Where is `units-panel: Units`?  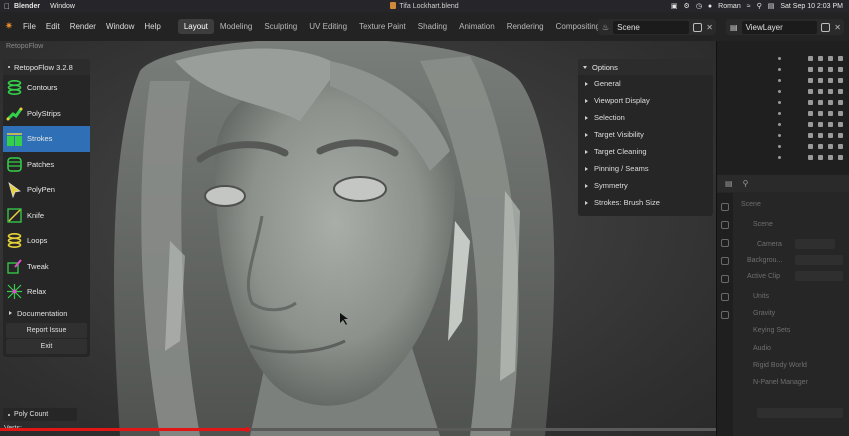
units-panel: Units is located at coordinates (761, 296).